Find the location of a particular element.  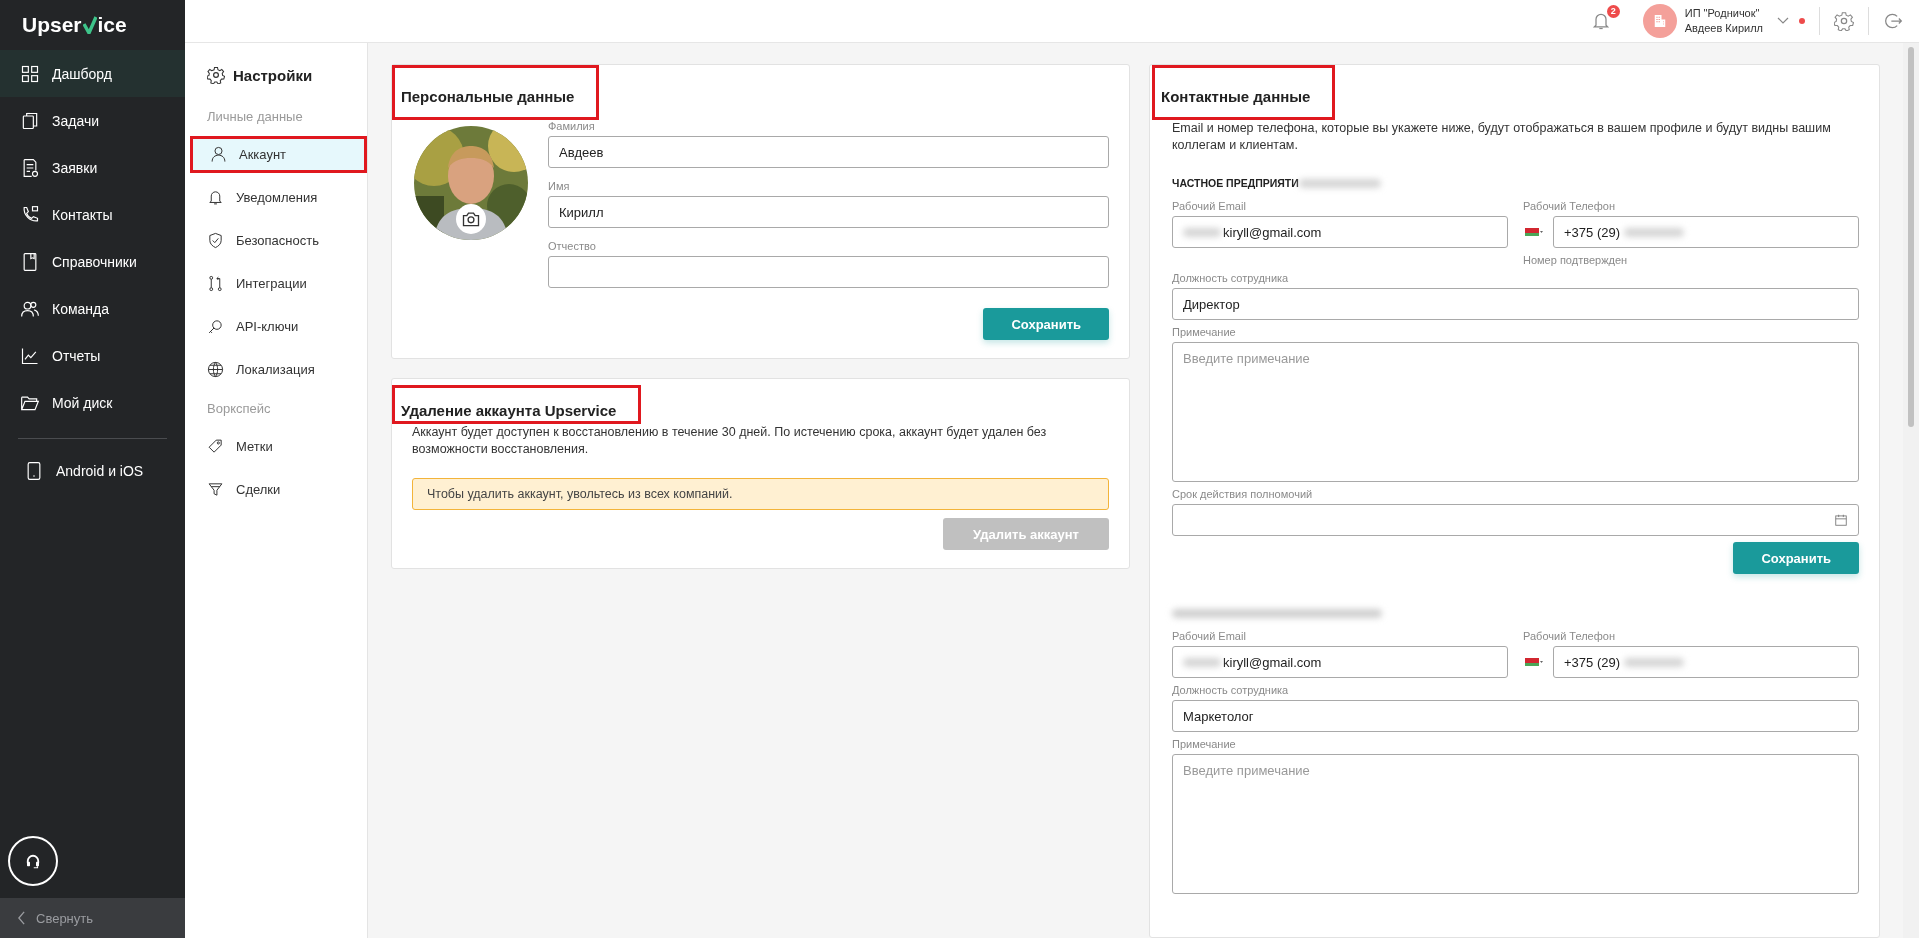

field-label: Имя is located at coordinates (559, 186).